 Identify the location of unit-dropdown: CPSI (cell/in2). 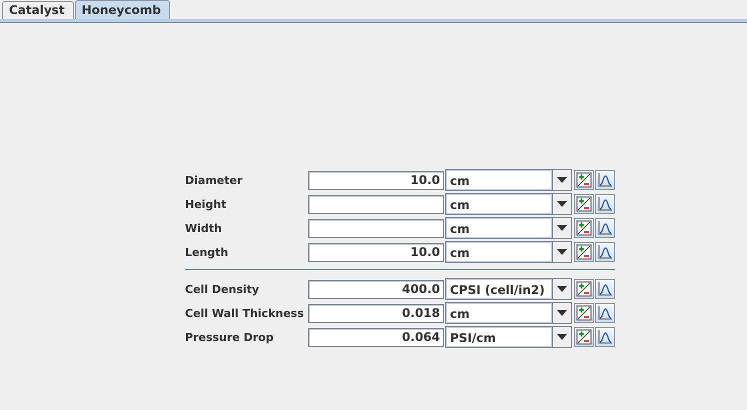
(508, 289).